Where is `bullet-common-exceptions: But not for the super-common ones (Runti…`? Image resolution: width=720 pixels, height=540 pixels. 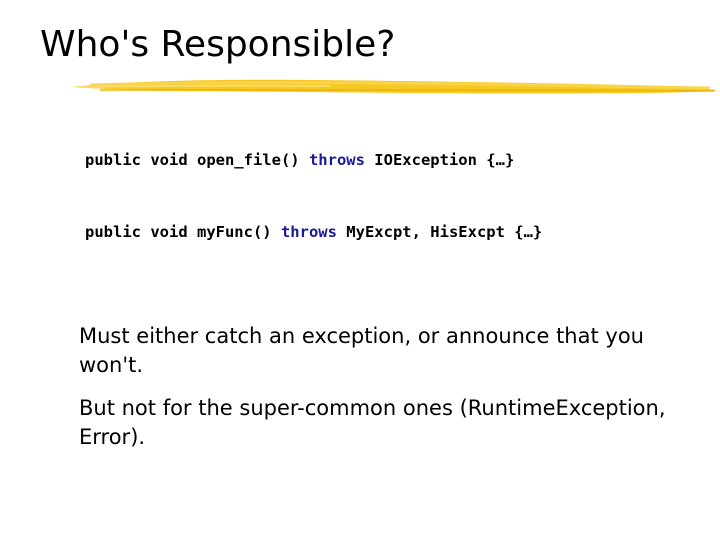 bullet-common-exceptions: But not for the super-common ones (Runti… is located at coordinates (372, 422).